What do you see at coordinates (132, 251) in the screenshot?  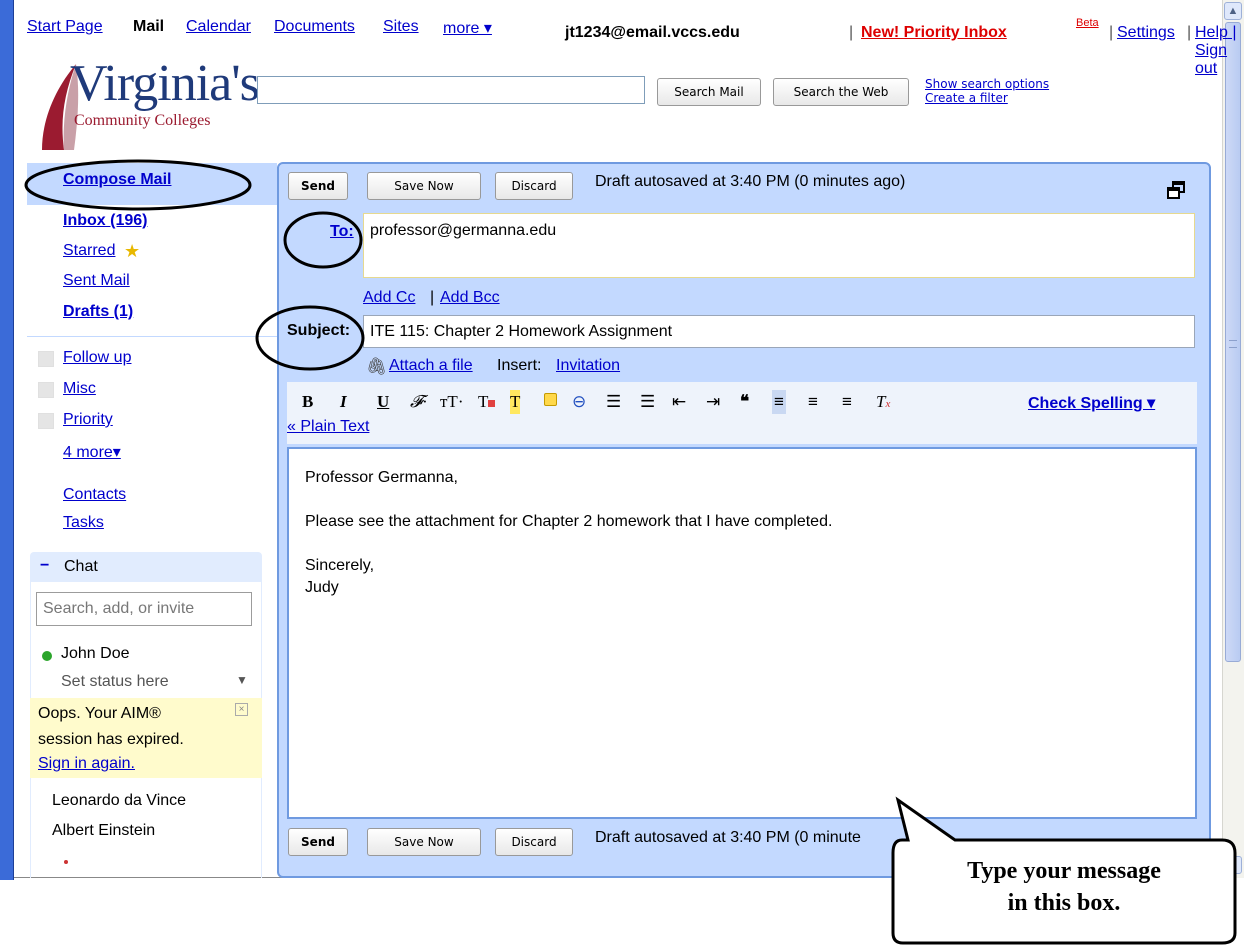 I see `star-icon: ★` at bounding box center [132, 251].